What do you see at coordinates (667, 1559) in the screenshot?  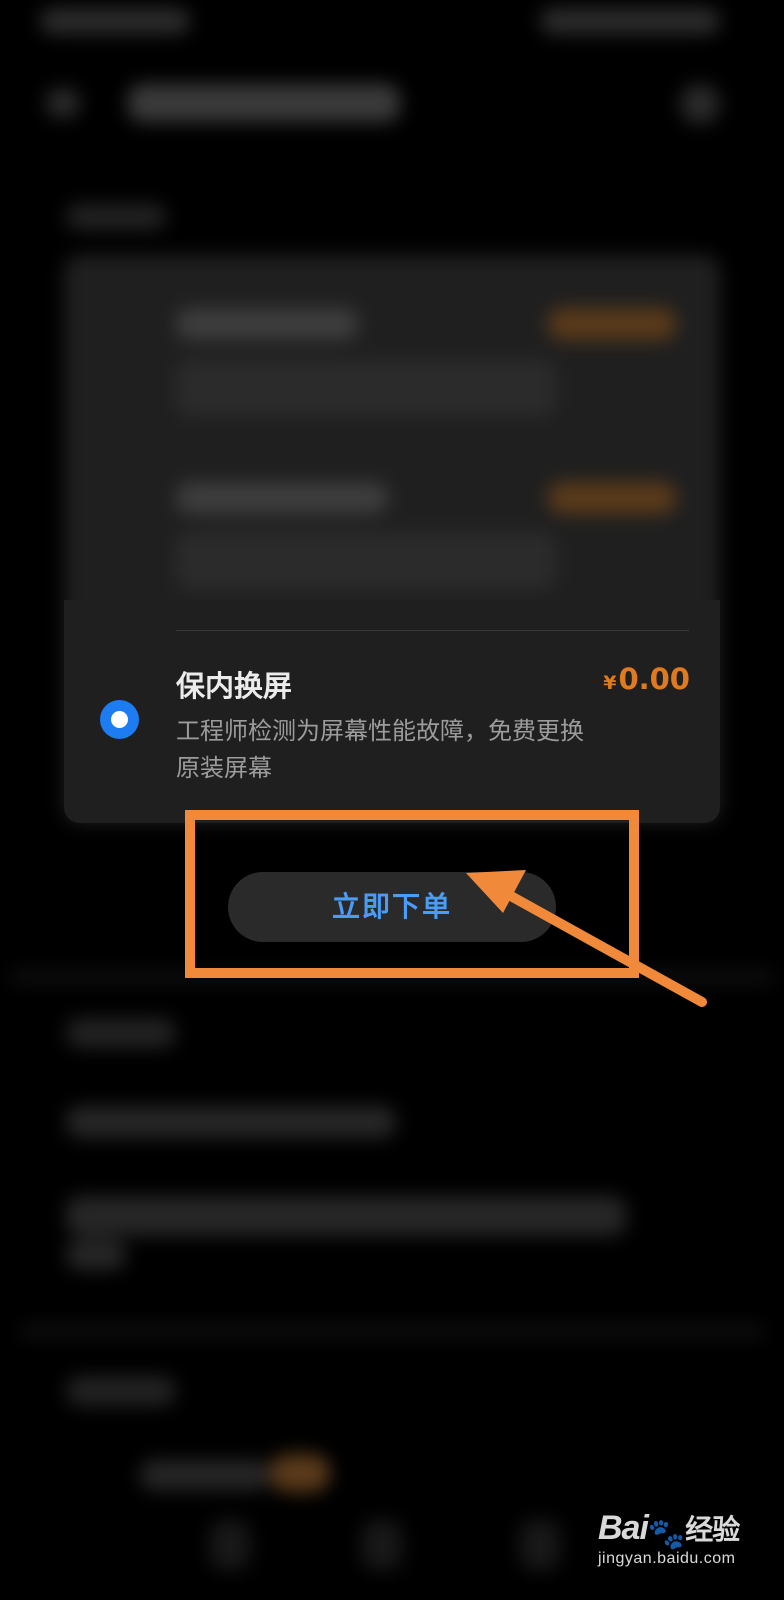 I see `watermark-url: jingyan.baidu.com` at bounding box center [667, 1559].